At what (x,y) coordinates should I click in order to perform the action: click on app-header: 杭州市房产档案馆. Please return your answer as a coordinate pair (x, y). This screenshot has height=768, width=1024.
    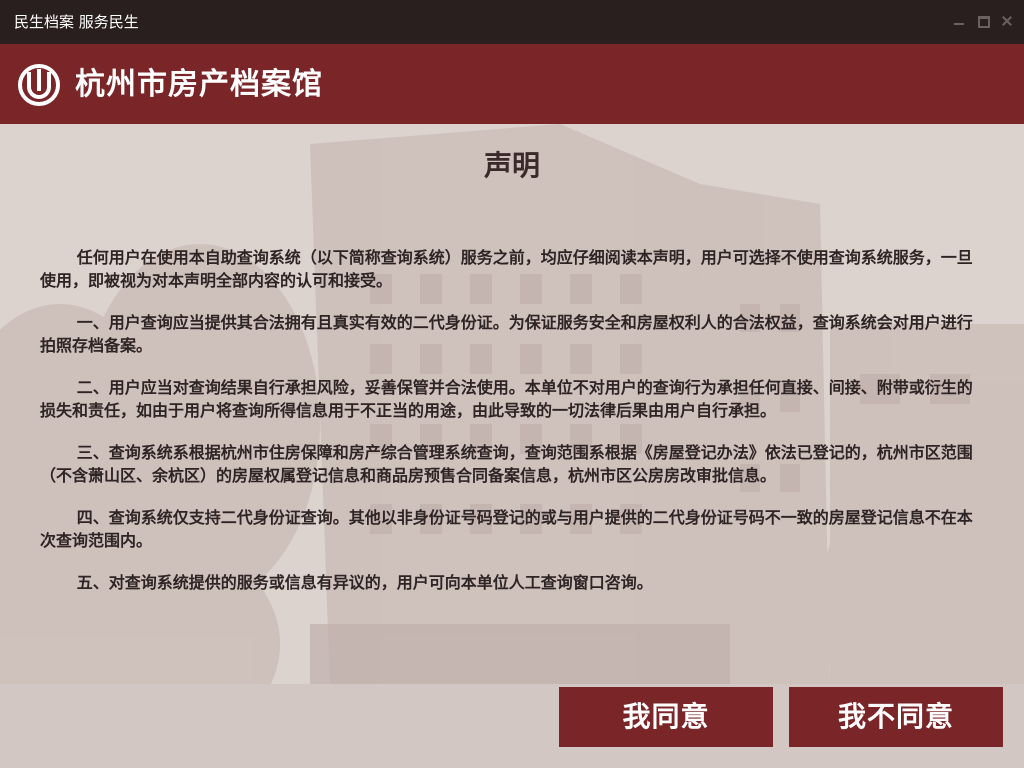
    Looking at the image, I should click on (512, 84).